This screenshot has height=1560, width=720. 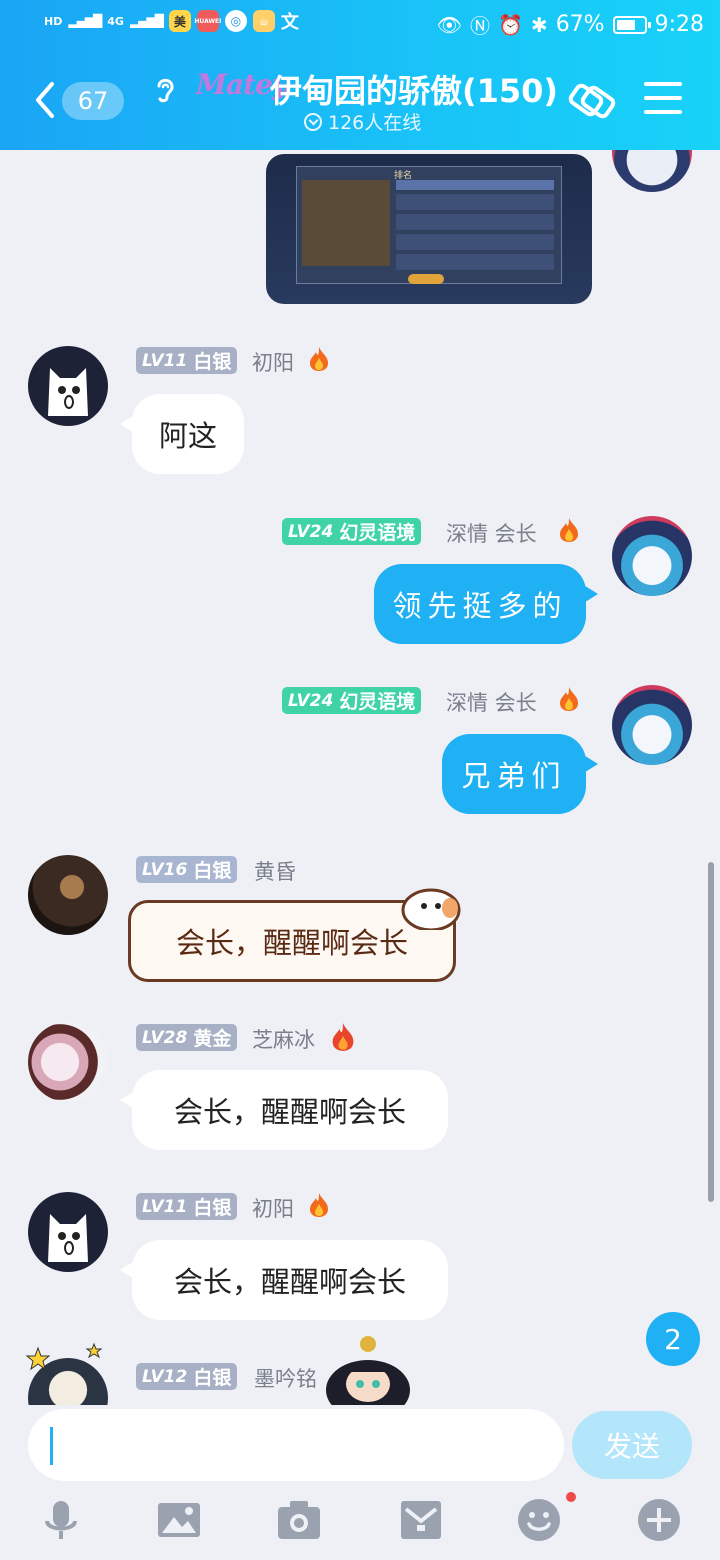 I want to click on camera-icon, so click(x=299, y=1520).